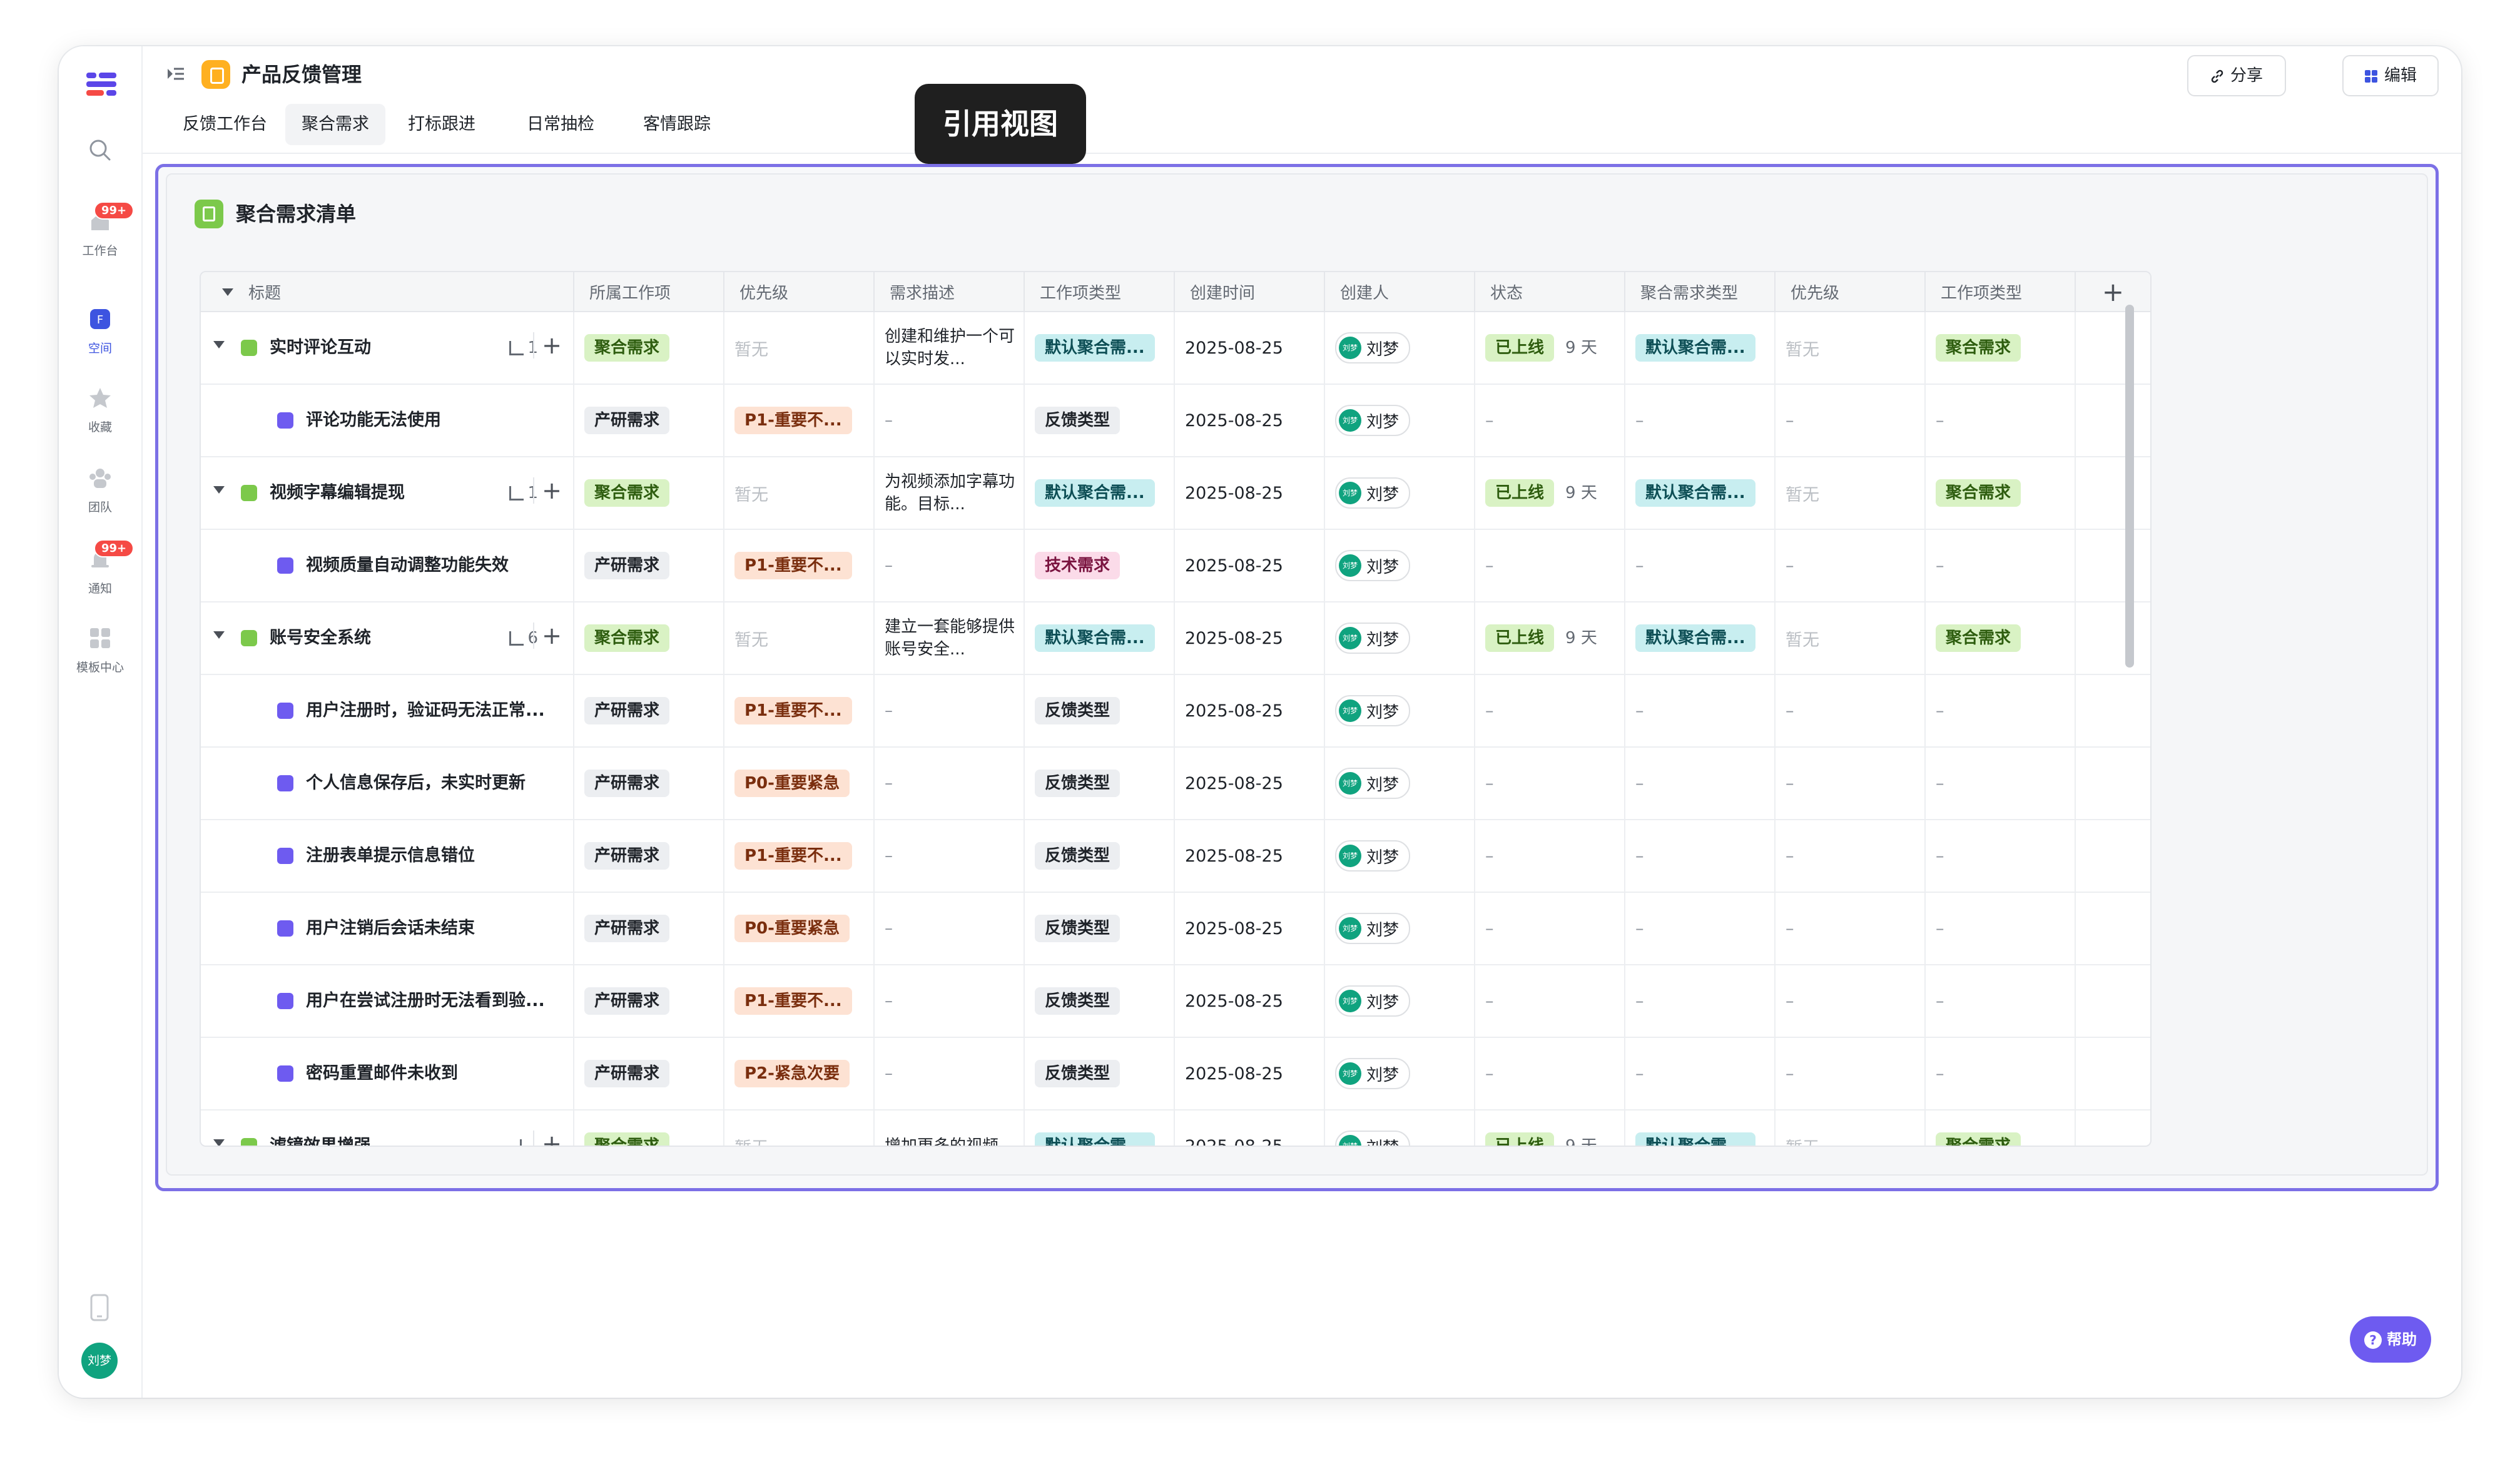 This screenshot has height=1469, width=2520. What do you see at coordinates (386, 347) in the screenshot?
I see `title-cell: 实时评论互动 1 +` at bounding box center [386, 347].